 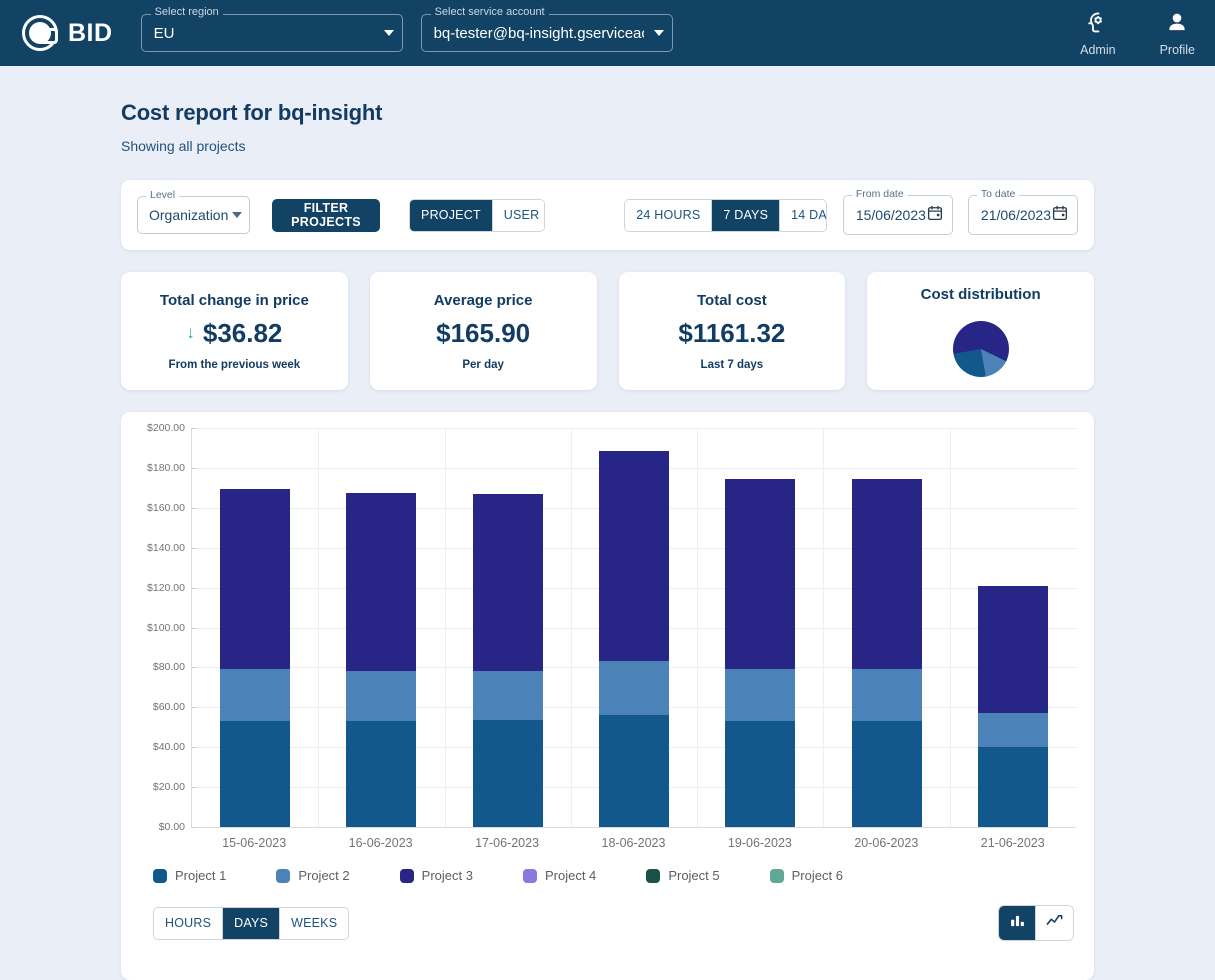 What do you see at coordinates (324, 875) in the screenshot?
I see `legend-label: Project 2` at bounding box center [324, 875].